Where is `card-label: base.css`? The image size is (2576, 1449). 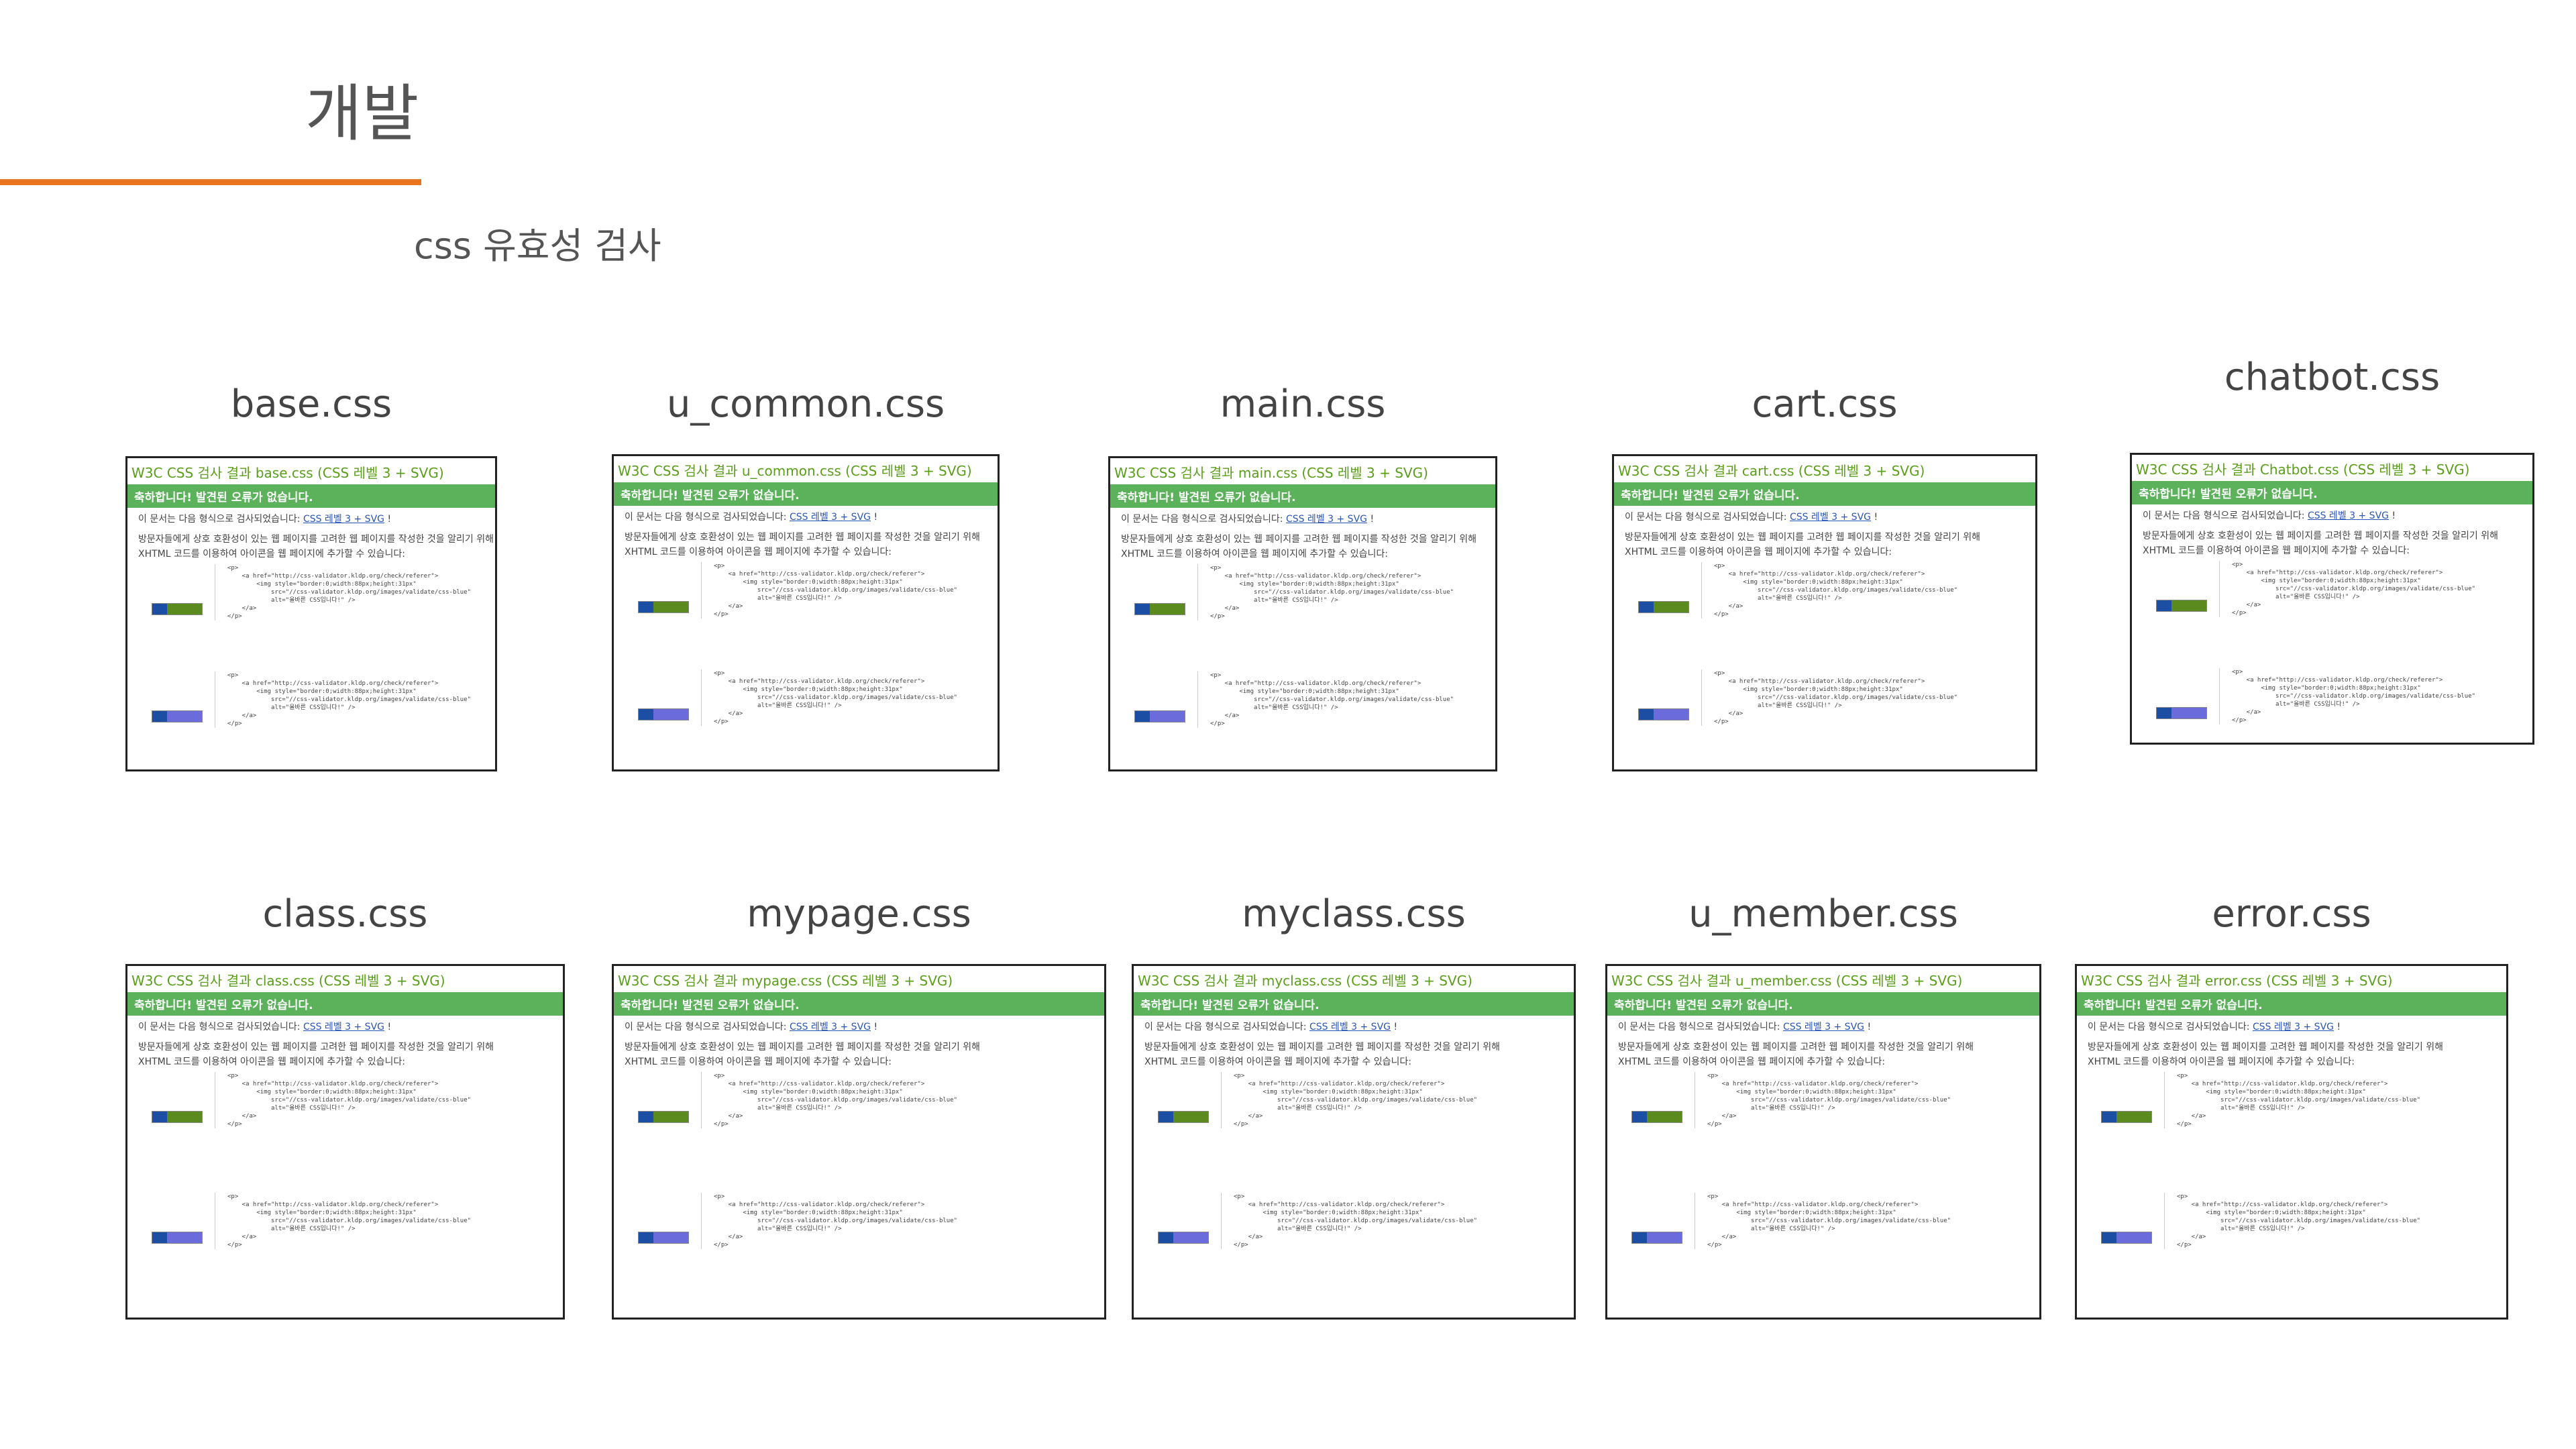 card-label: base.css is located at coordinates (311, 404).